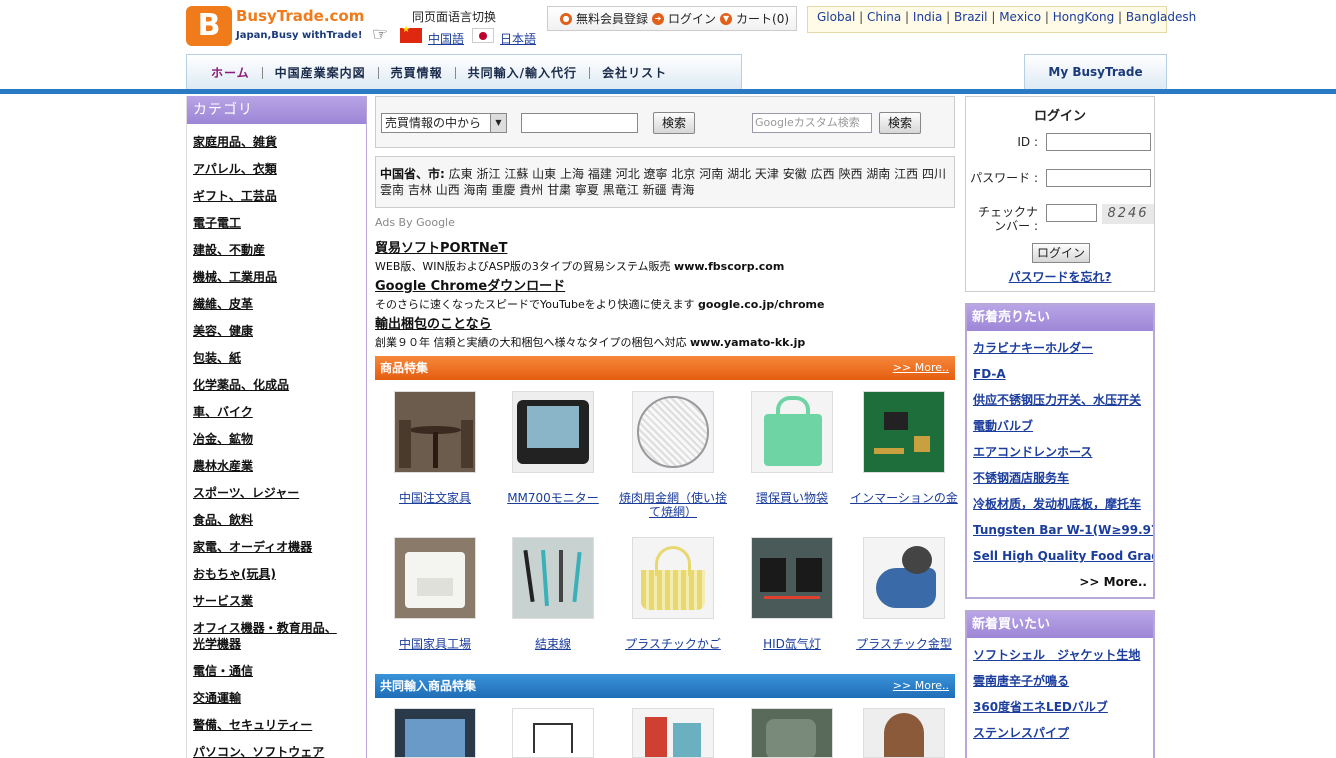 The width and height of the screenshot is (1336, 758). What do you see at coordinates (320, 72) in the screenshot?
I see `nav-industry-map: 中国産業案内図` at bounding box center [320, 72].